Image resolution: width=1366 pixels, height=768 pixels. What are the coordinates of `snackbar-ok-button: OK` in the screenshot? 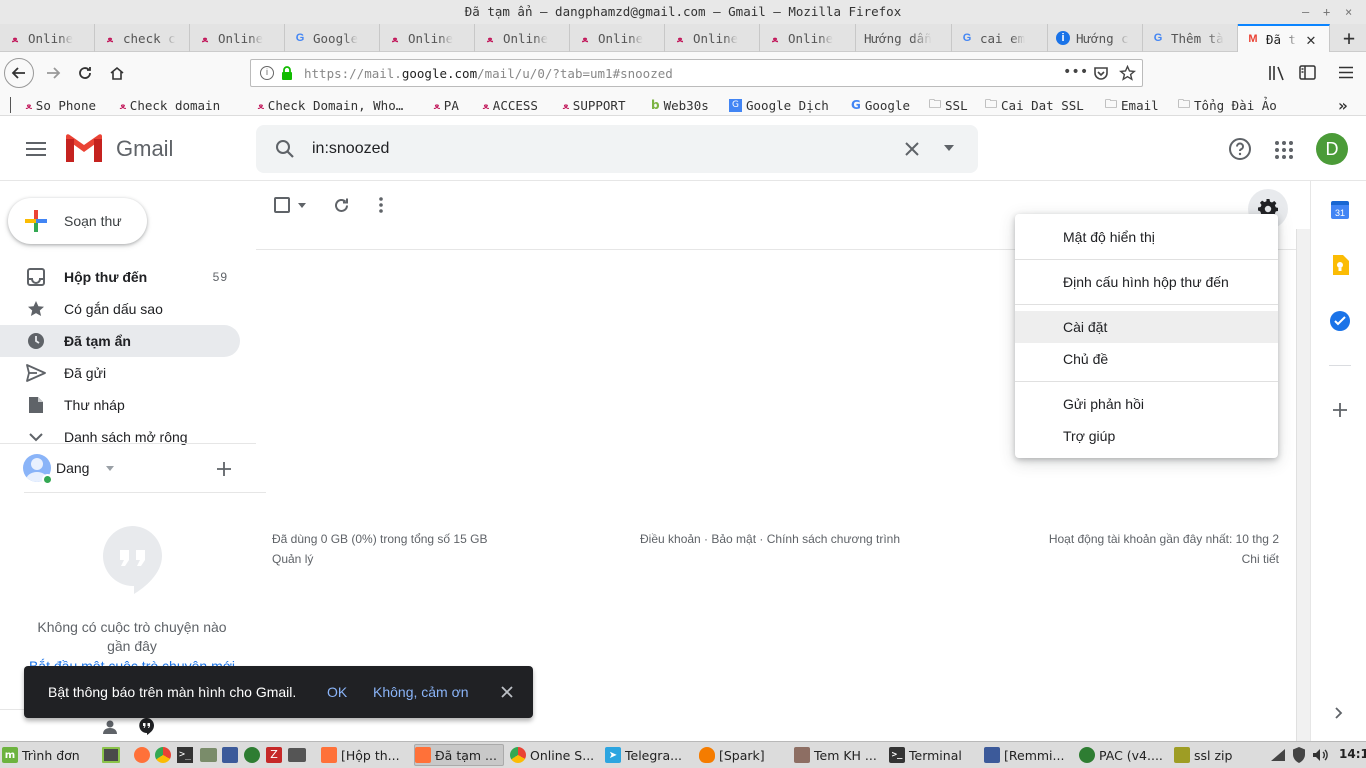 It's located at (337, 692).